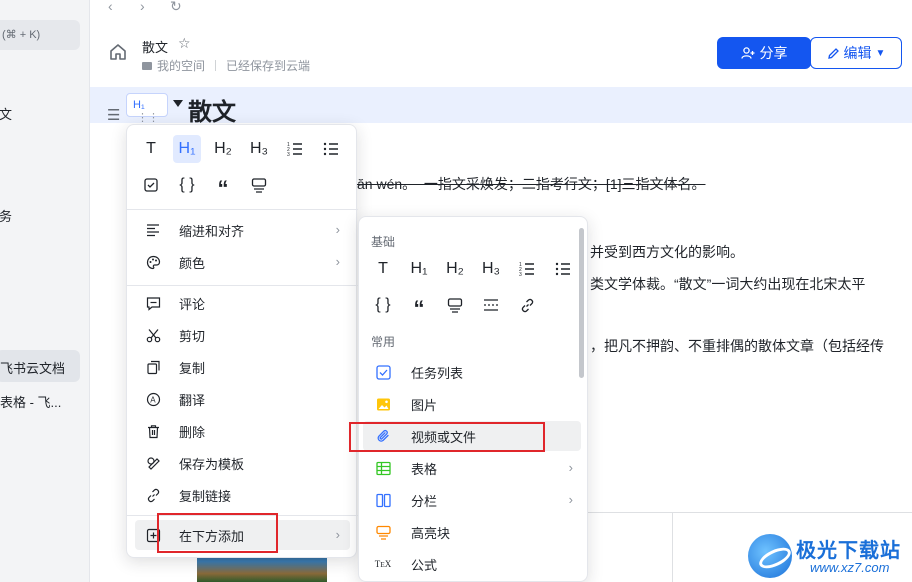 The image size is (912, 582). What do you see at coordinates (424, 405) in the screenshot?
I see `submenu-item-label: 图片` at bounding box center [424, 405].